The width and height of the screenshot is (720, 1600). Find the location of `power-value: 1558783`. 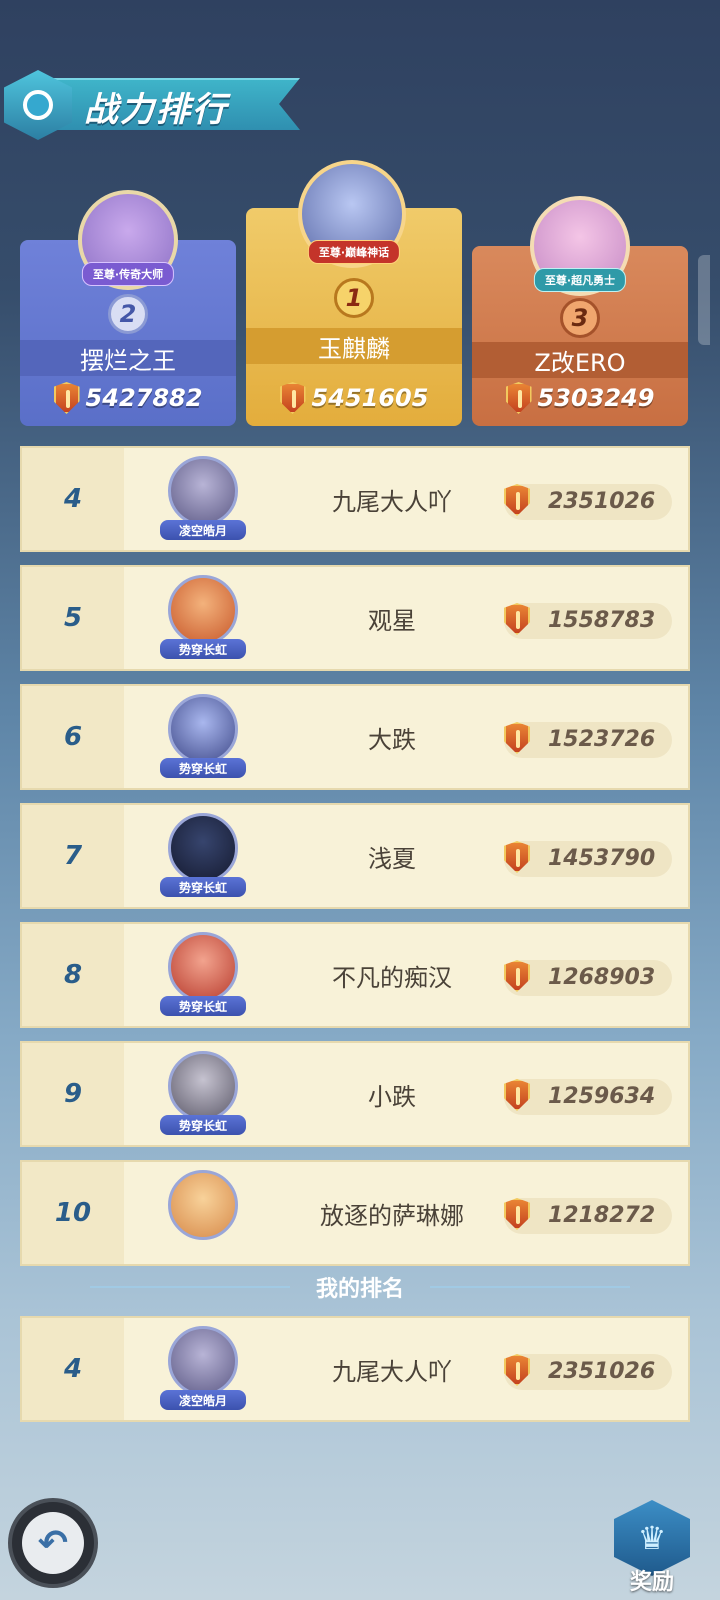

power-value: 1558783 is located at coordinates (588, 621).